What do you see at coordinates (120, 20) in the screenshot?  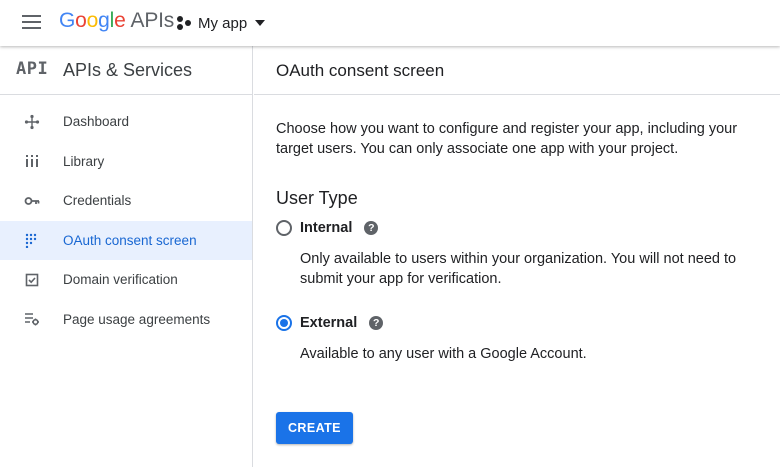 I see `logo-letter-5: e` at bounding box center [120, 20].